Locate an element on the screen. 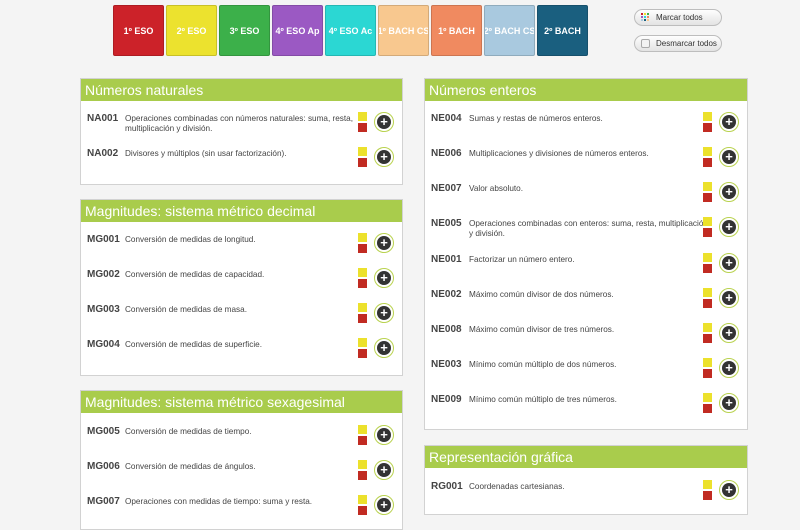 This screenshot has width=800, height=530. level-button-3eso: 3º ESO is located at coordinates (244, 30).